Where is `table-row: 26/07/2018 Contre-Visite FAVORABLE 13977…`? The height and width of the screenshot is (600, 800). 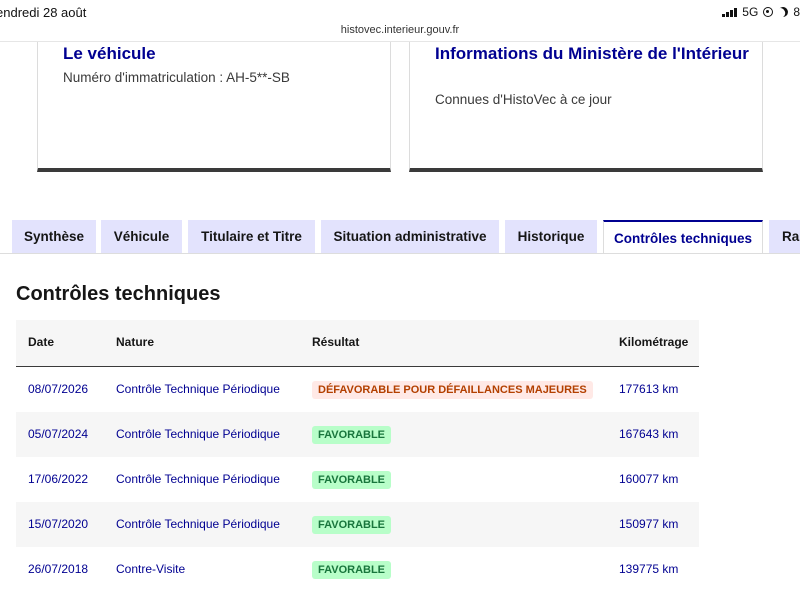
table-row: 26/07/2018 Contre-Visite FAVORABLE 13977… is located at coordinates (357, 569).